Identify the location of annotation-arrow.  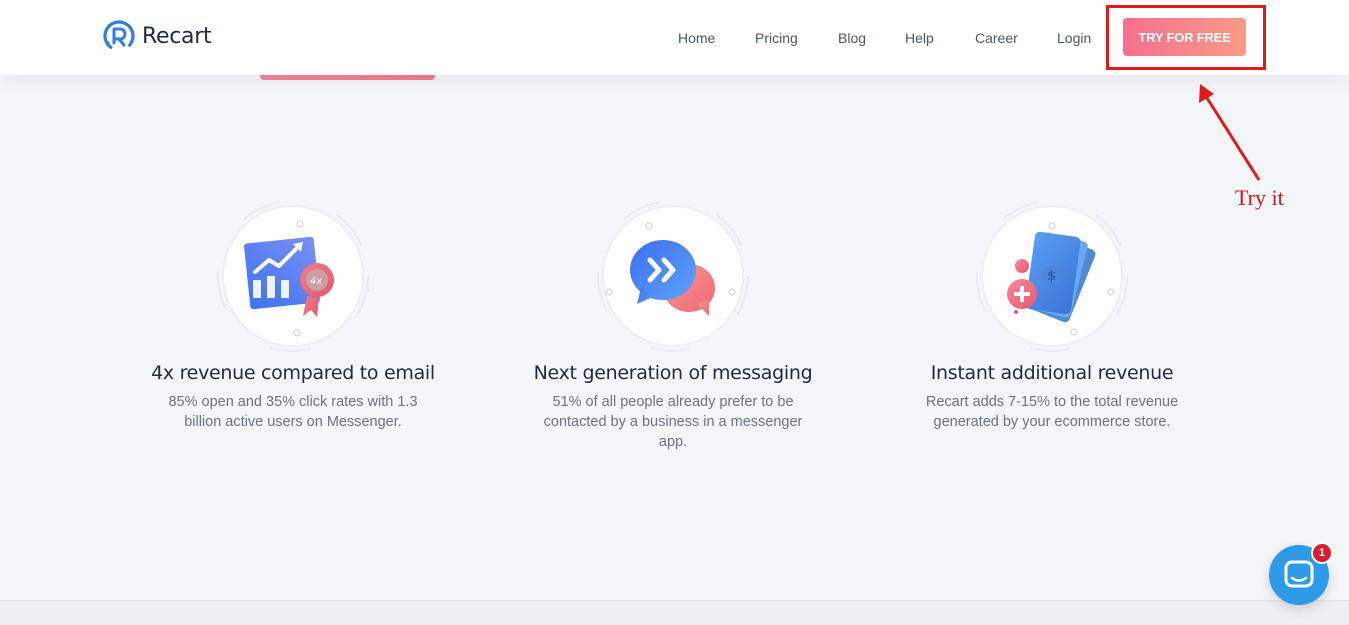
(1230, 132).